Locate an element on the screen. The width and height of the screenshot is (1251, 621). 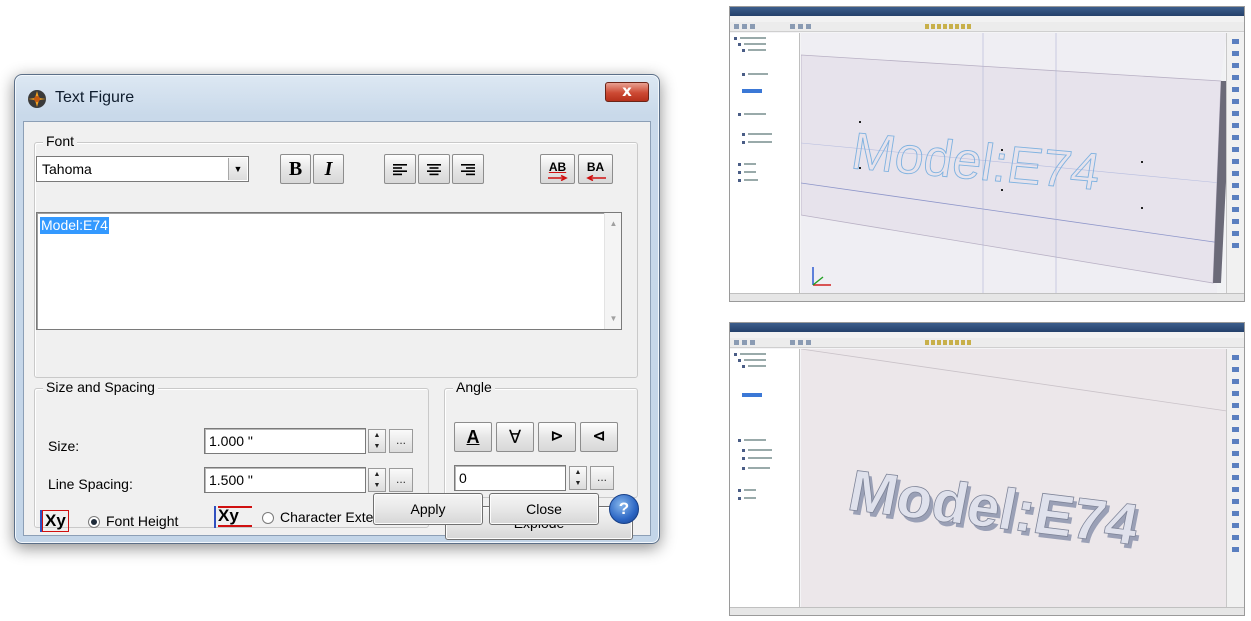
chevron-down-icon: ▼ is located at coordinates (237, 169).